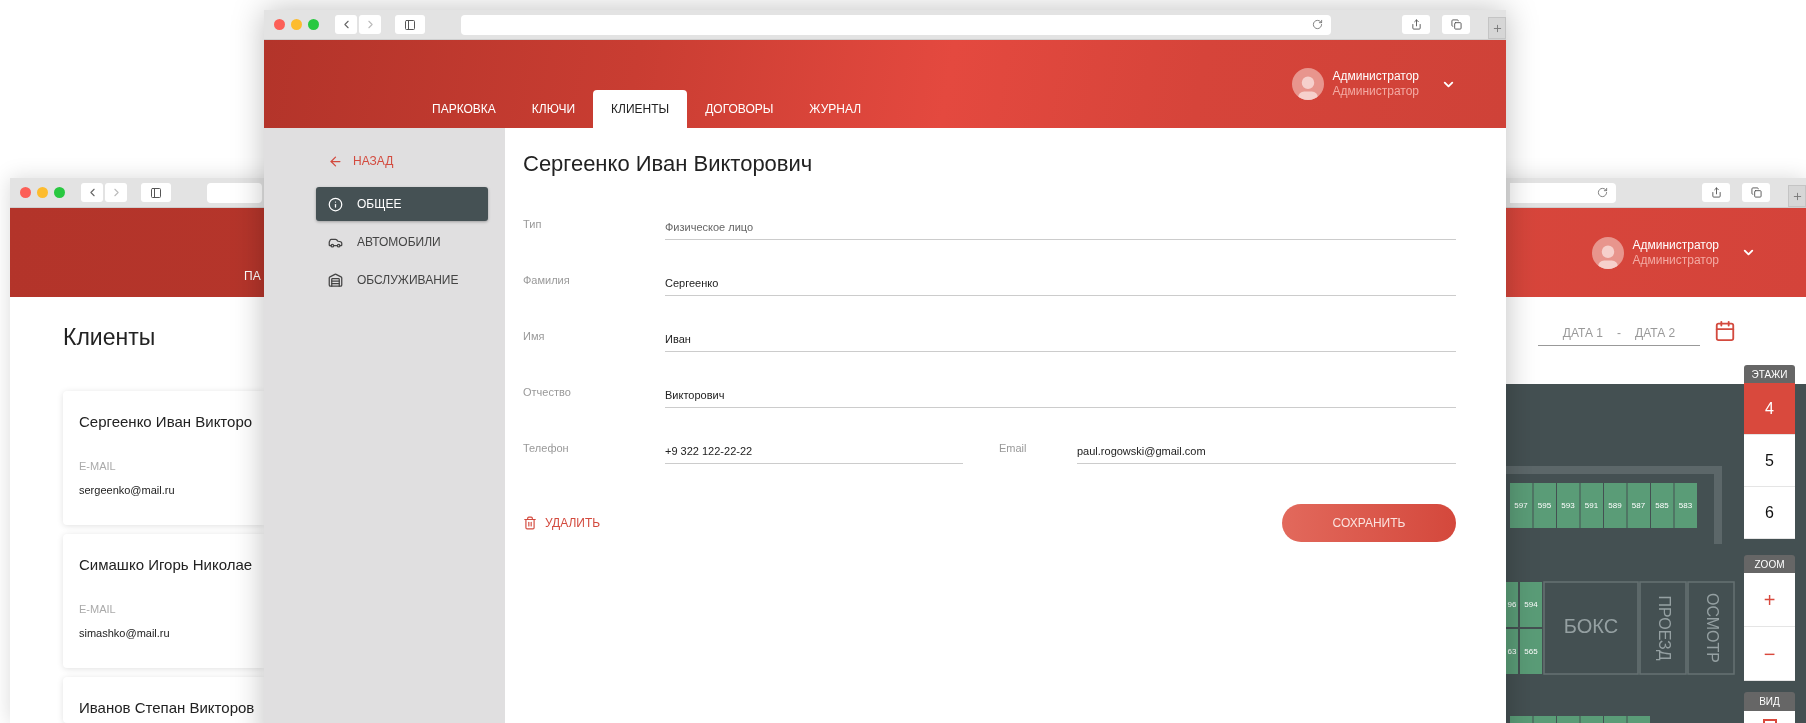  I want to click on parking-spot: 587, so click(1638, 505).